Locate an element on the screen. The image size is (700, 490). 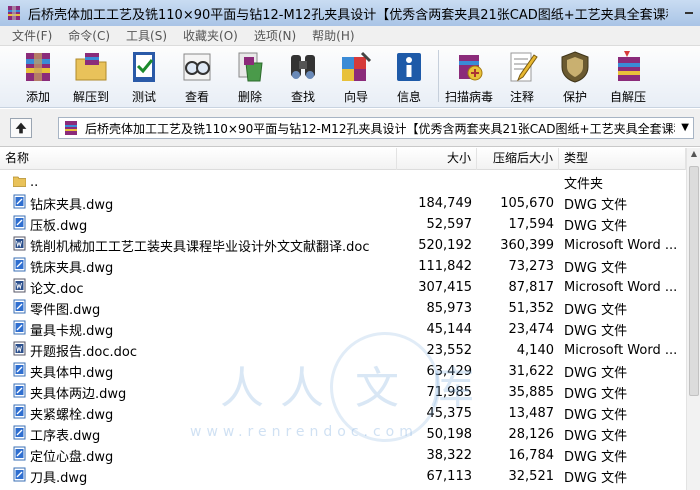
comment-pencil-icon is located at coordinates (524, 67).